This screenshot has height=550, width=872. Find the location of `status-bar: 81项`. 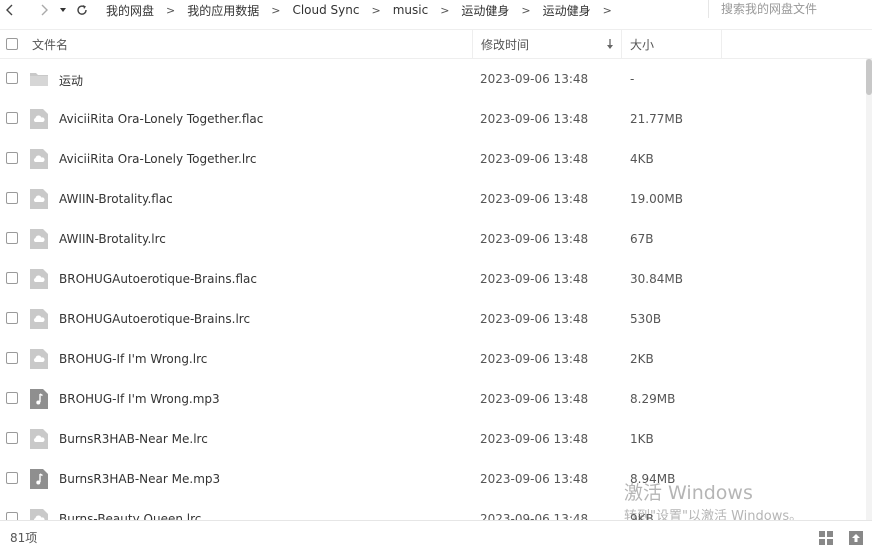

status-bar: 81项 is located at coordinates (436, 535).